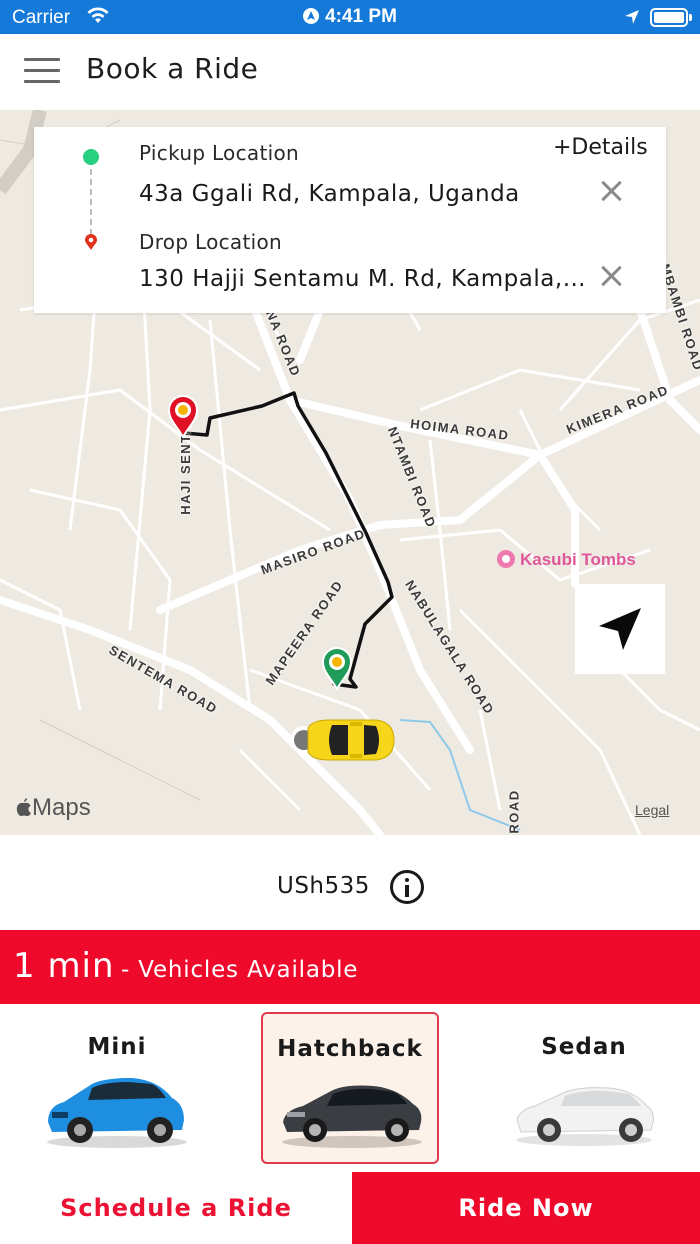 This screenshot has height=1244, width=700. I want to click on apple-logo-icon, so click(23, 807).